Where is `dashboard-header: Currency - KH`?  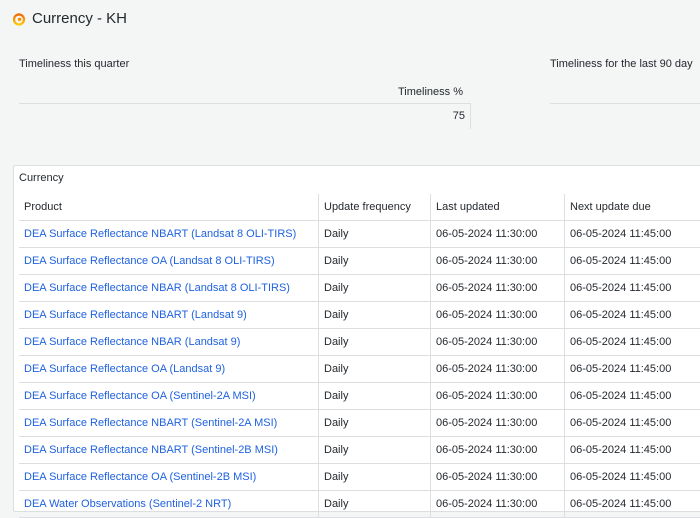 dashboard-header: Currency - KH is located at coordinates (350, 20).